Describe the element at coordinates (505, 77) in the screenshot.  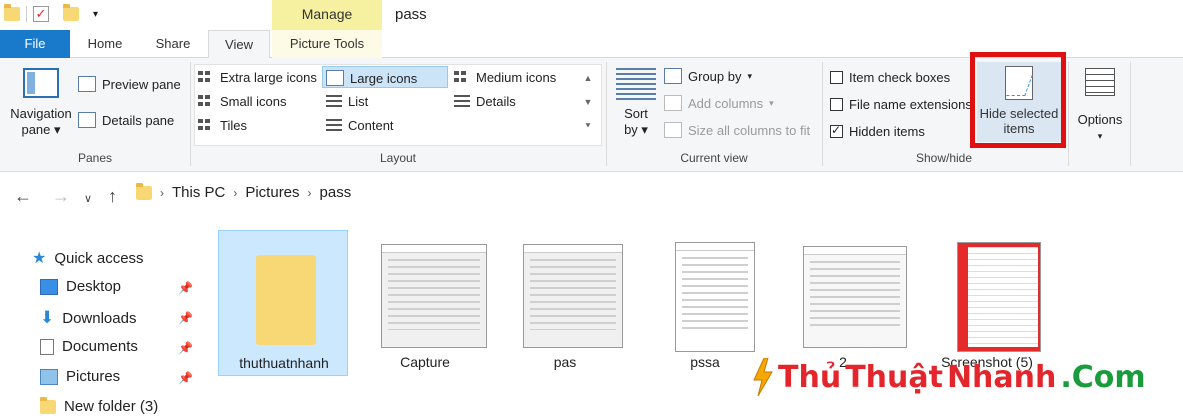
I see `layout-medium-icons: Medium icons` at that location.